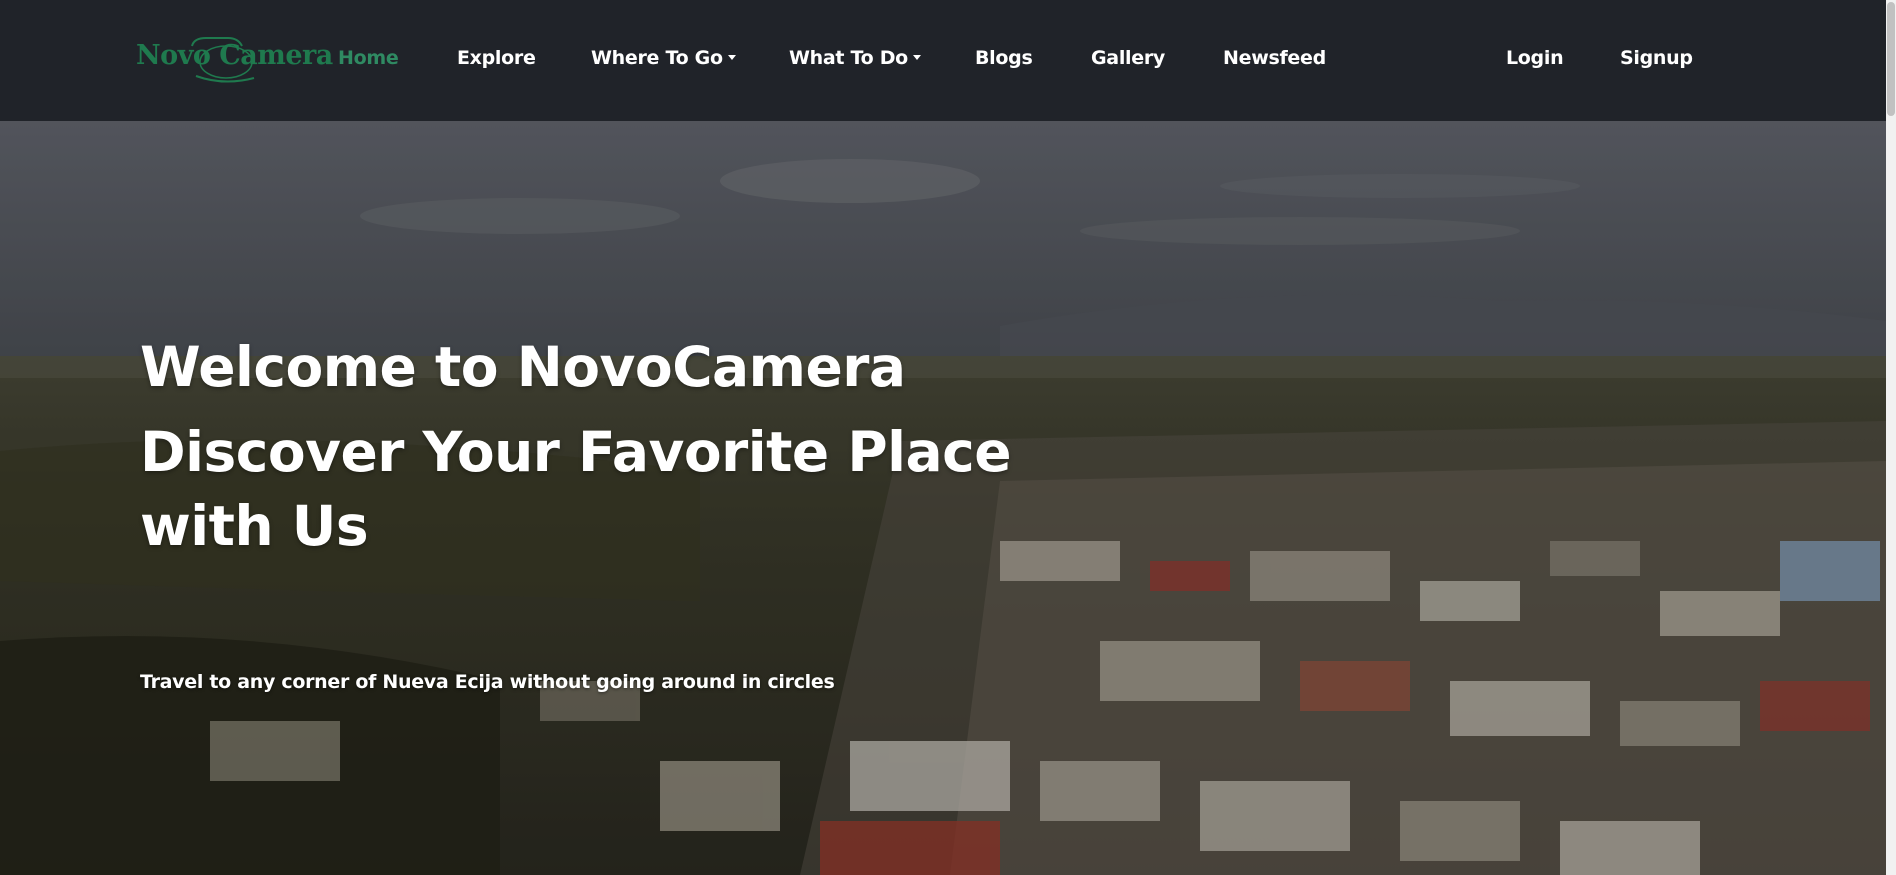 Image resolution: width=1896 pixels, height=875 pixels. Describe the element at coordinates (1891, 59) in the screenshot. I see `scrollbar-thumb` at that location.